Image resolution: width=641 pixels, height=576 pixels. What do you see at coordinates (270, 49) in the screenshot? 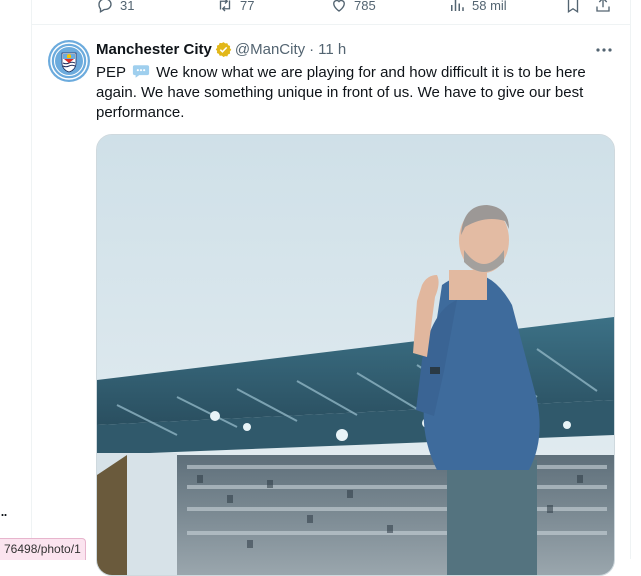
I see `author-handle: @ManCity` at bounding box center [270, 49].